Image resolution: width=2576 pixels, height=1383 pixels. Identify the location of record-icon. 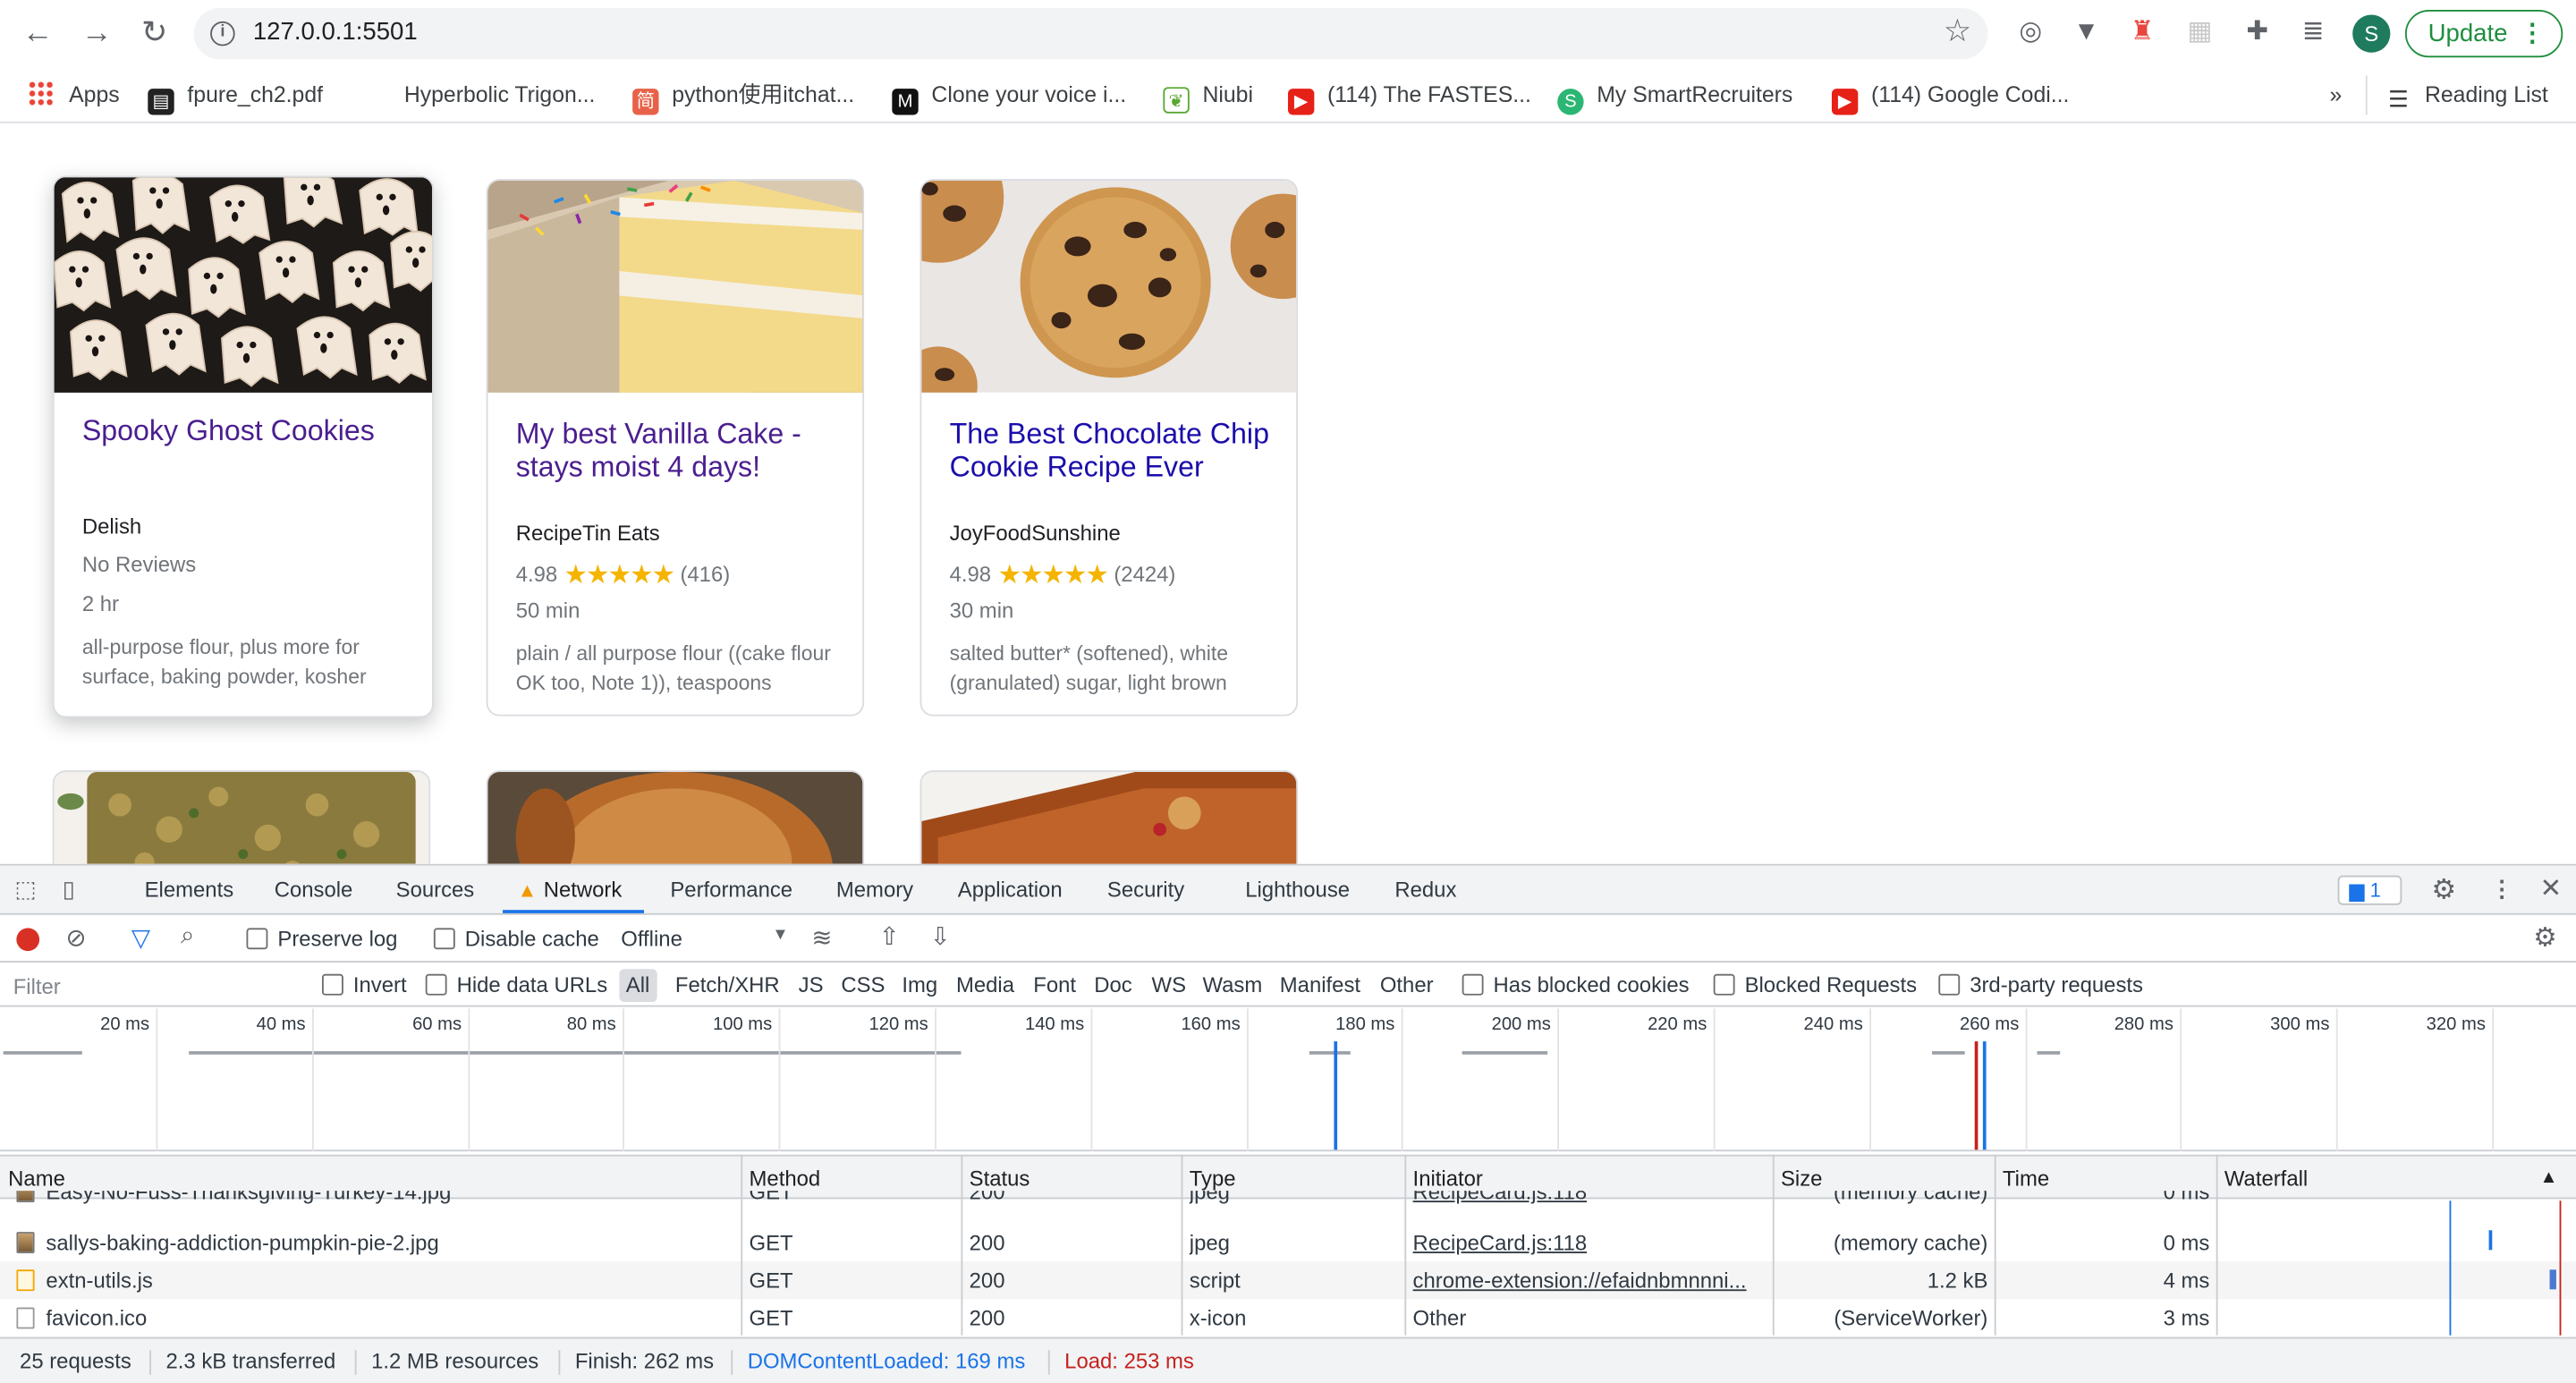
(28, 940).